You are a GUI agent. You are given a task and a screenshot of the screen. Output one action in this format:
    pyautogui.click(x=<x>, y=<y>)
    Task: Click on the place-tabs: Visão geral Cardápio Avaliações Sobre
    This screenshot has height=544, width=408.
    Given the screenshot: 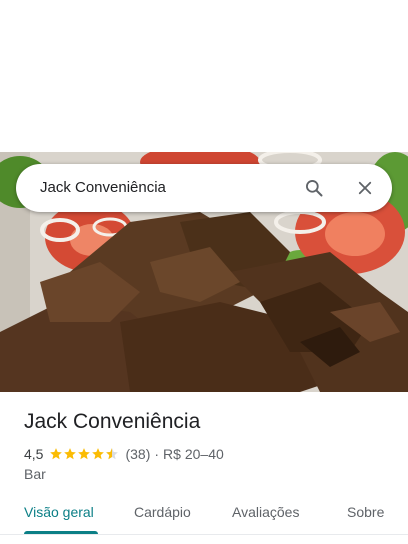 What is the action you would take?
    pyautogui.click(x=204, y=518)
    